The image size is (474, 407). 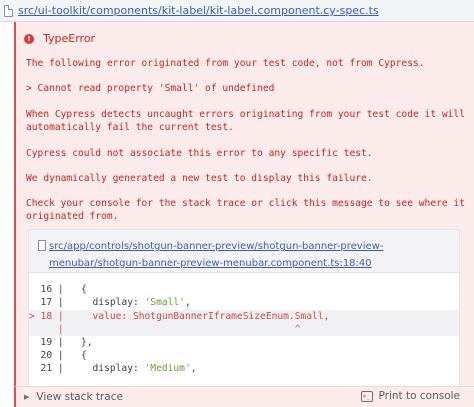 I want to click on code-line: 16 | {, so click(x=58, y=289).